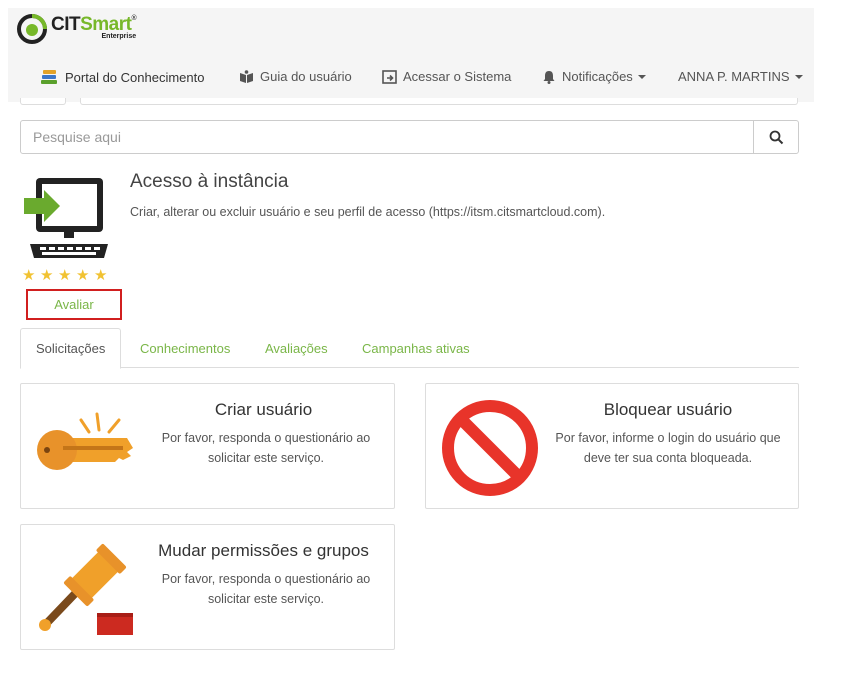 Image resolution: width=841 pixels, height=674 pixels. I want to click on nav-notificacoes: Notificações, so click(594, 76).